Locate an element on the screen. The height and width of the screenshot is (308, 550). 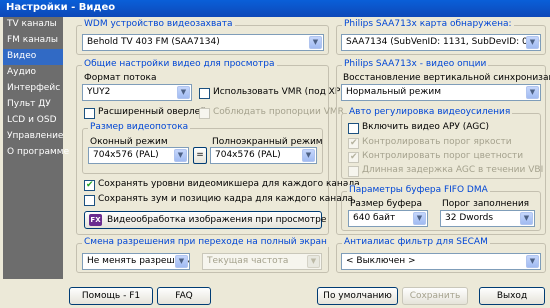
vsync-value: Нормальный режим is located at coordinates (394, 92).